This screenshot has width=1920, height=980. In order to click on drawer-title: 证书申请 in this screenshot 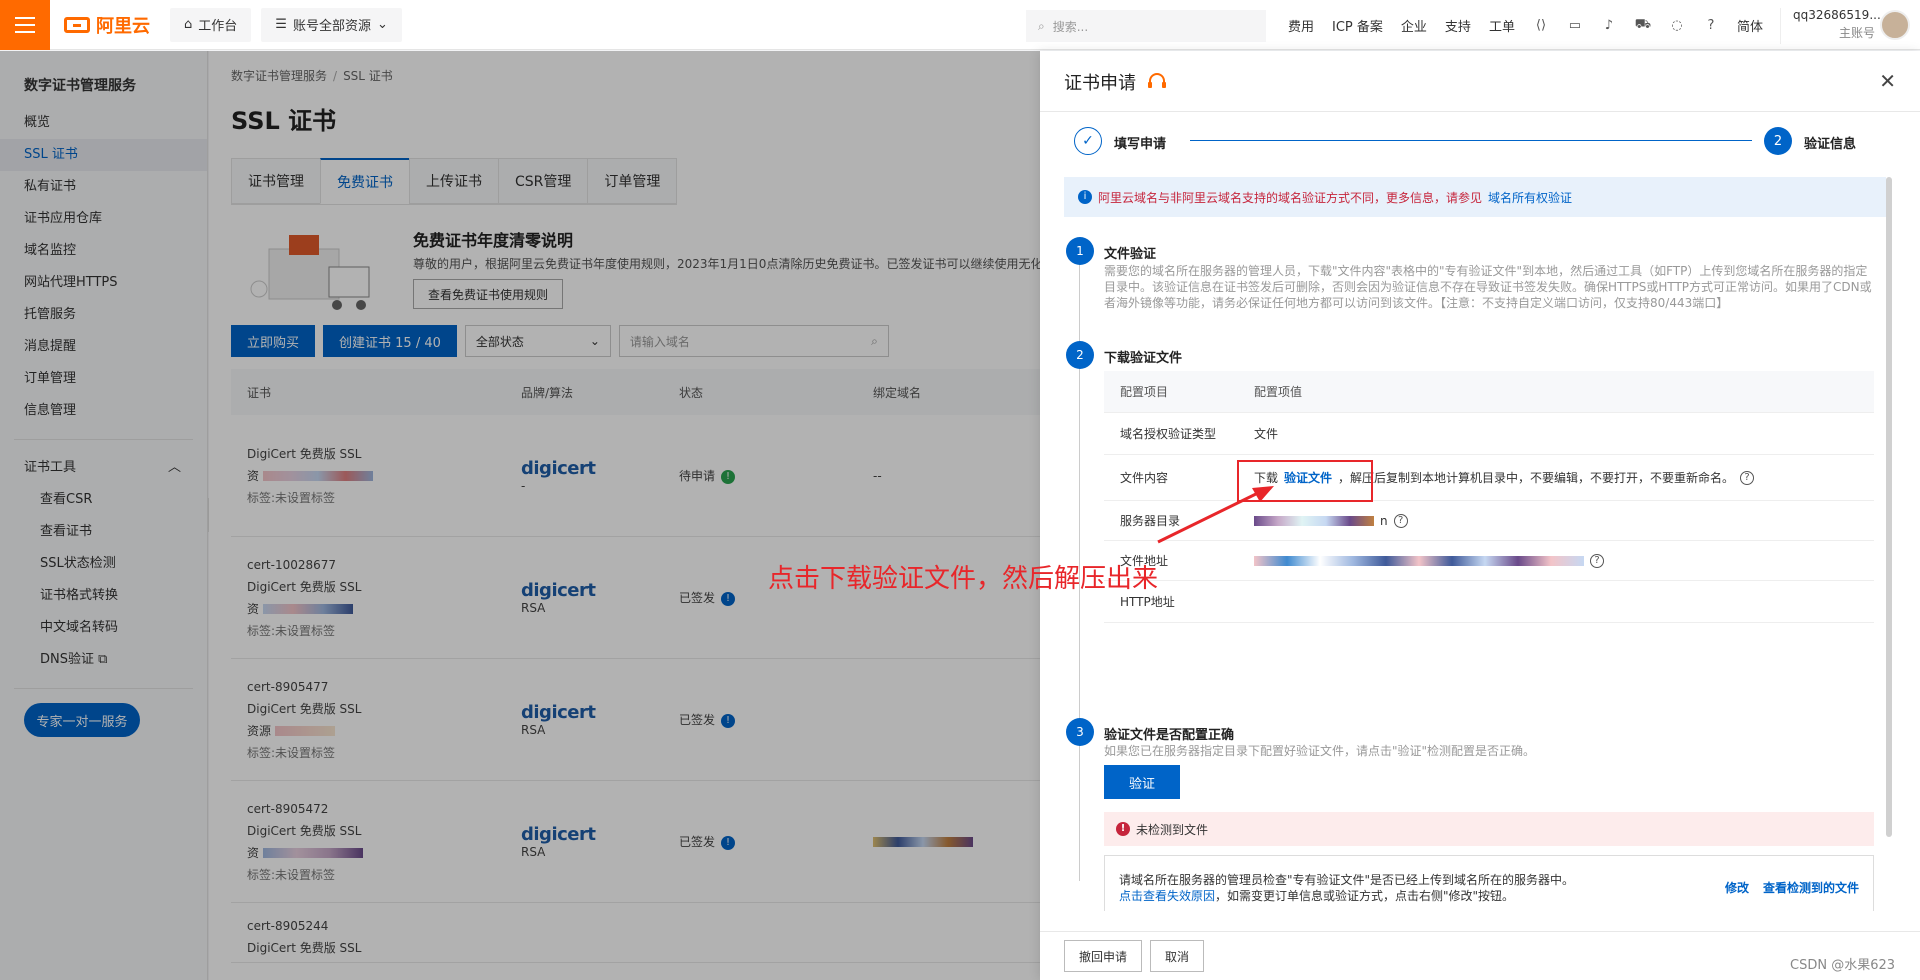, I will do `click(1116, 82)`.